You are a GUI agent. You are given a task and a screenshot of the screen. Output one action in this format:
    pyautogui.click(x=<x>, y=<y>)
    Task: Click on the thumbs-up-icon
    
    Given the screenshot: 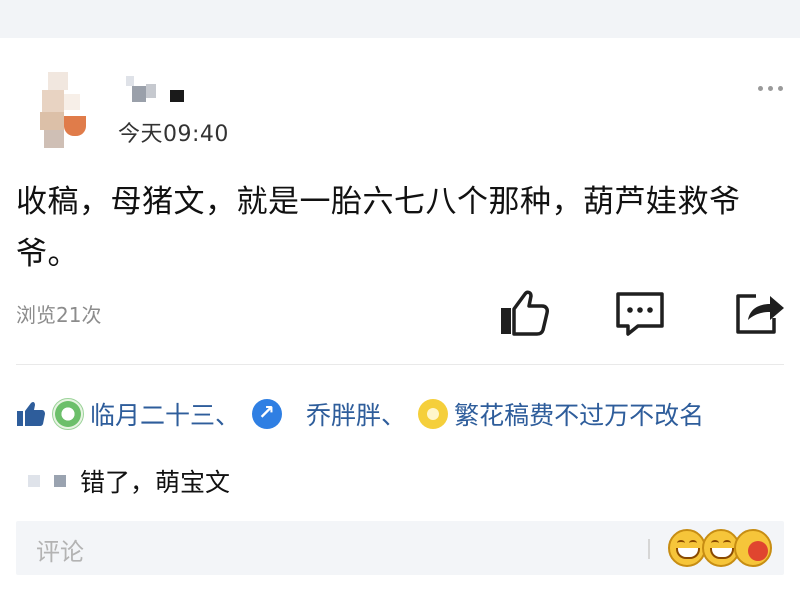 What is the action you would take?
    pyautogui.click(x=524, y=313)
    